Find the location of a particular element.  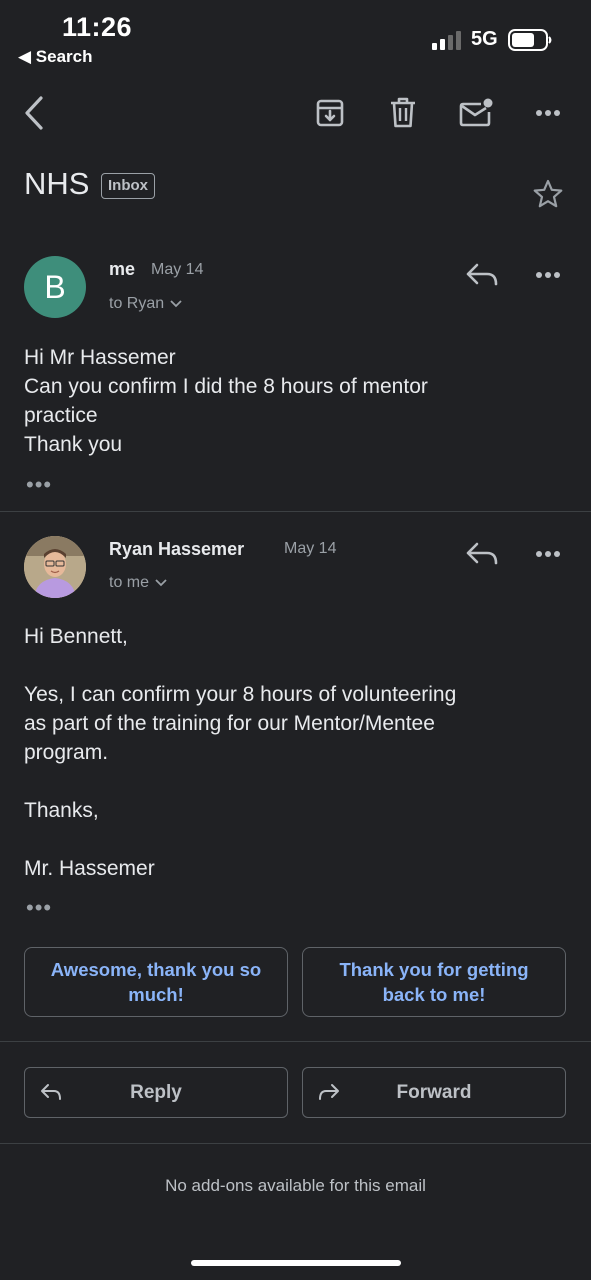

forward-icon is located at coordinates (329, 1092).